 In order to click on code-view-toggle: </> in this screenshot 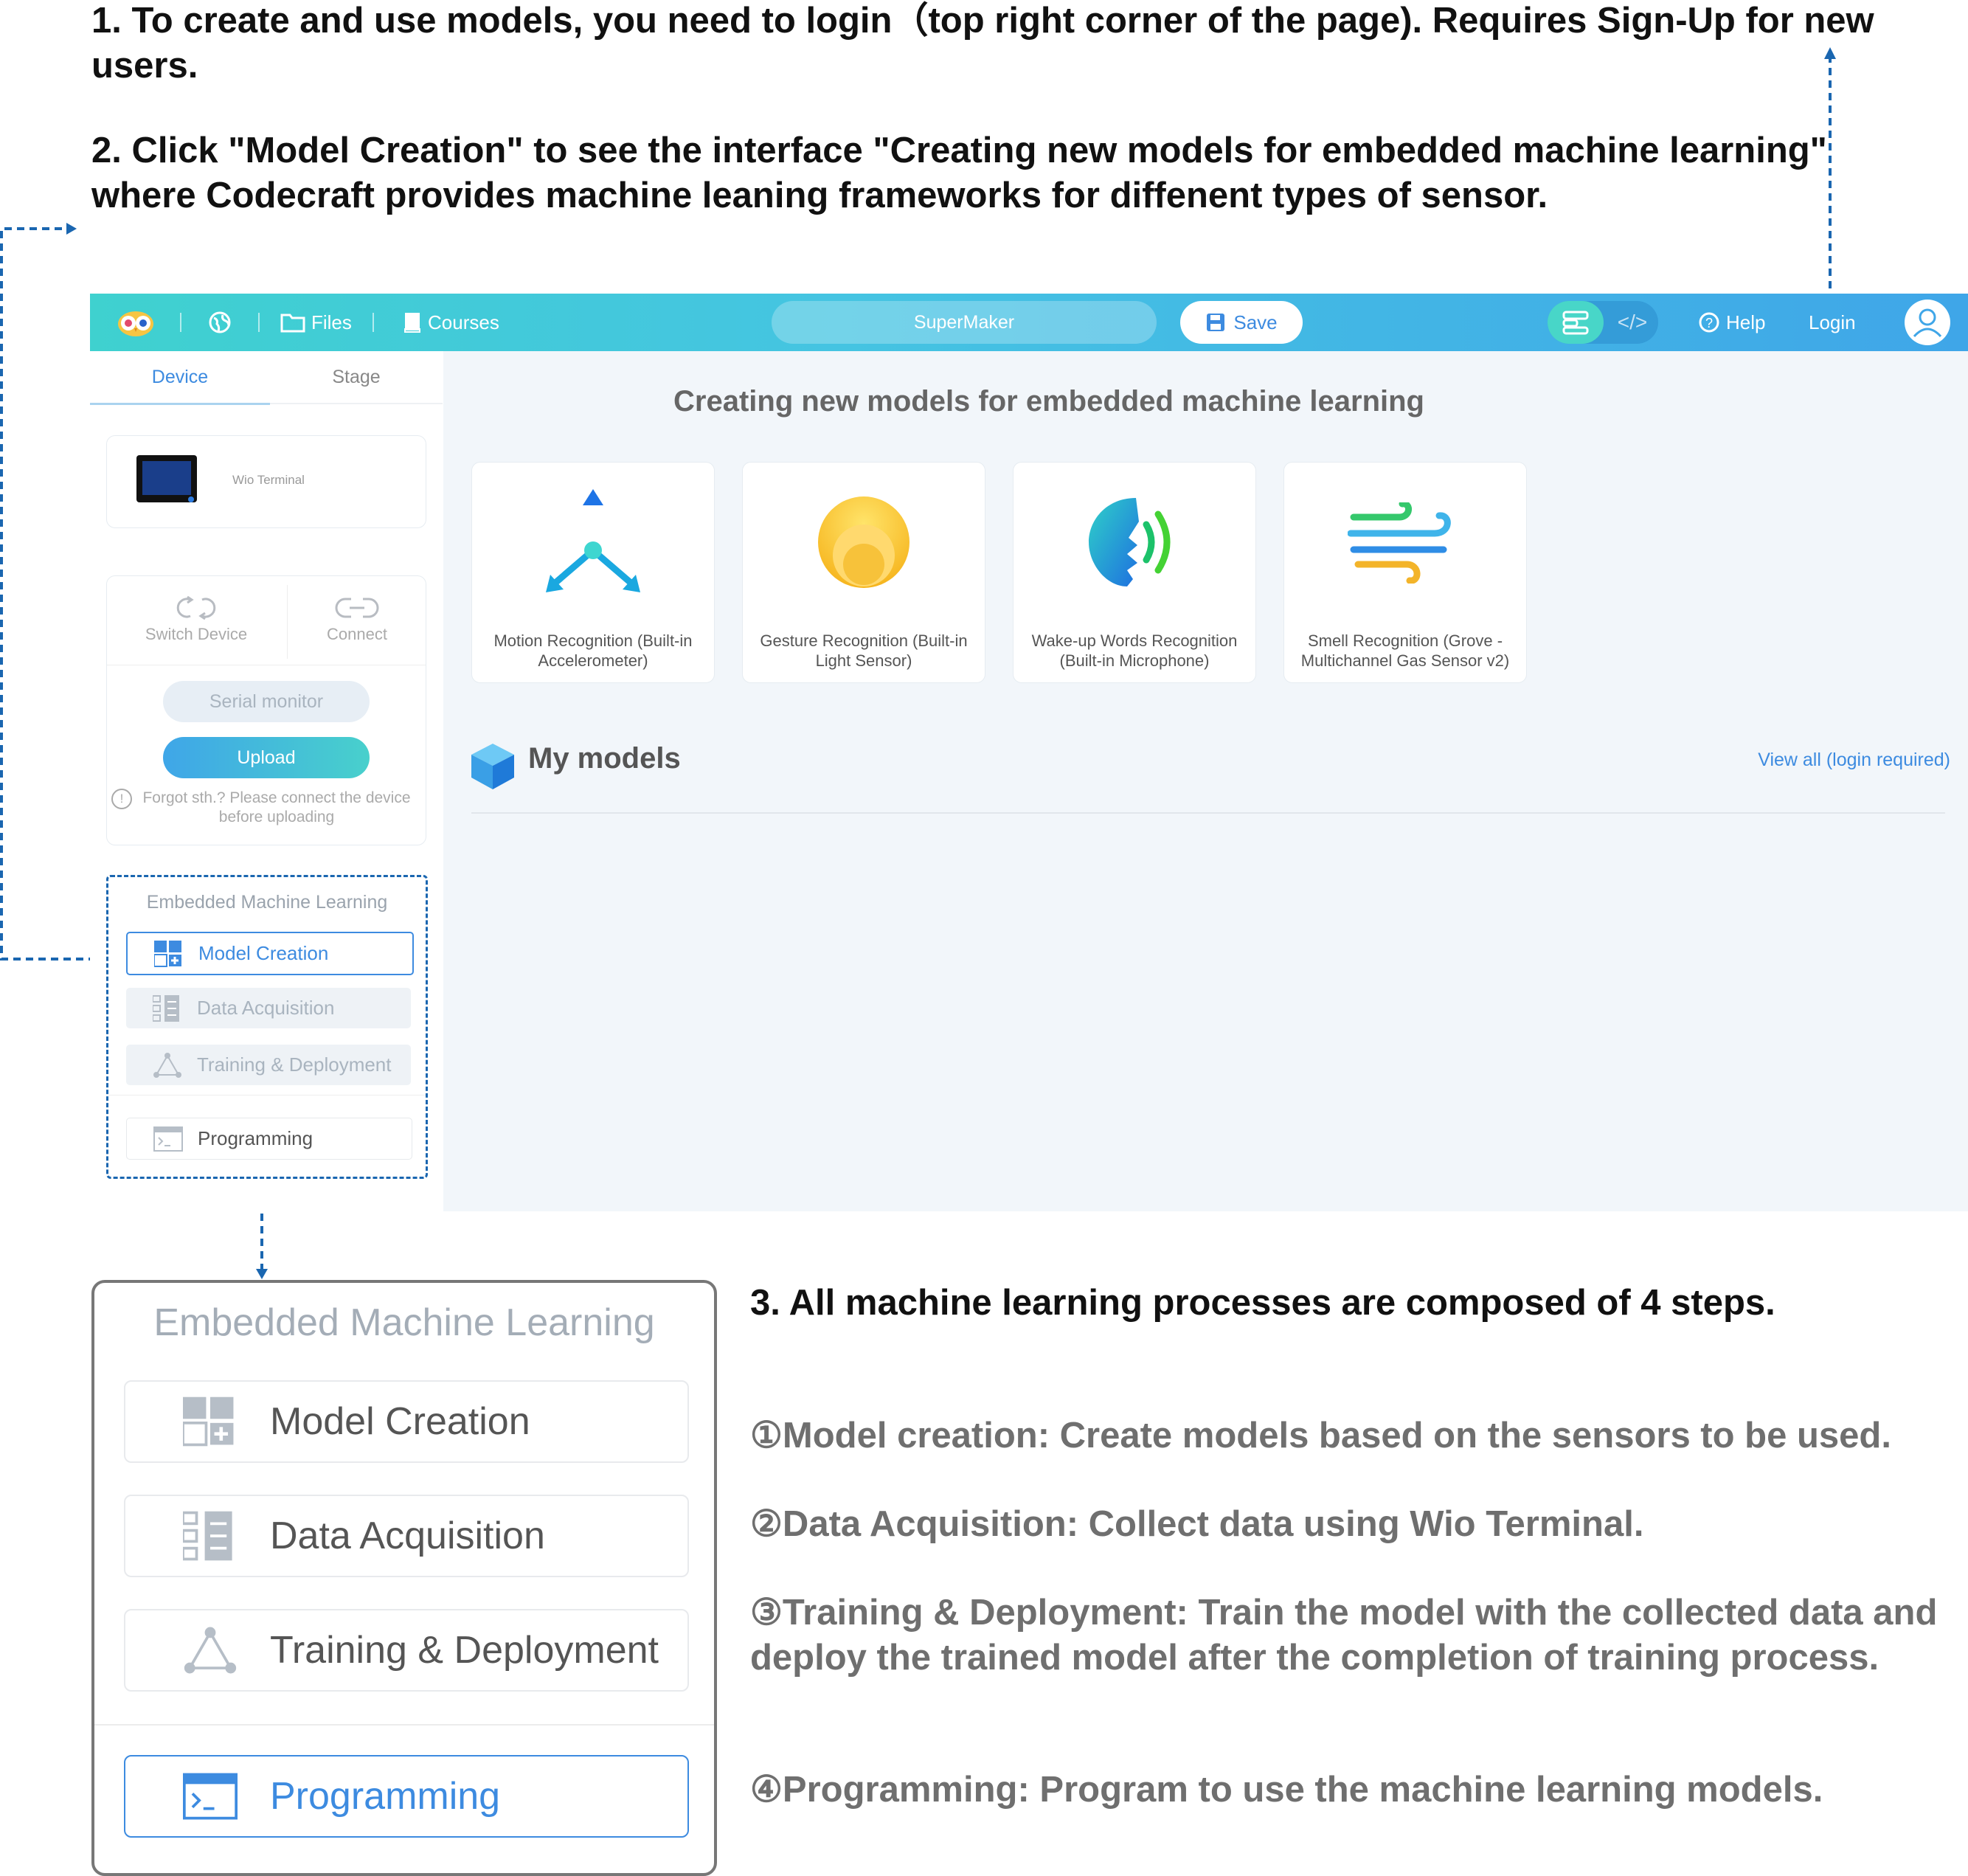, I will do `click(1603, 322)`.